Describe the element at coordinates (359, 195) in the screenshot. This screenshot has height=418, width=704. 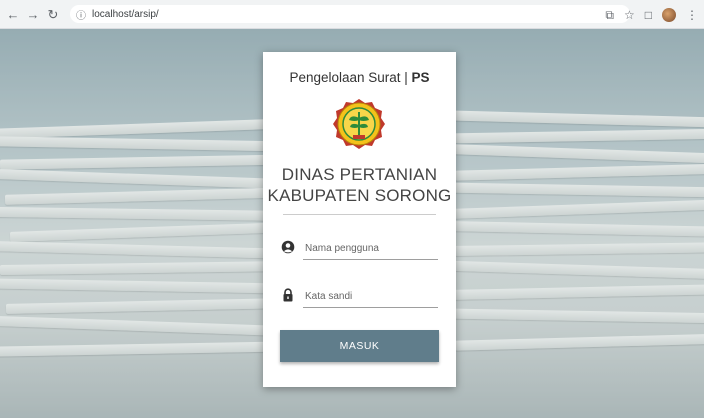
I see `org-name-line2: KABUPATEN SORONG` at that location.